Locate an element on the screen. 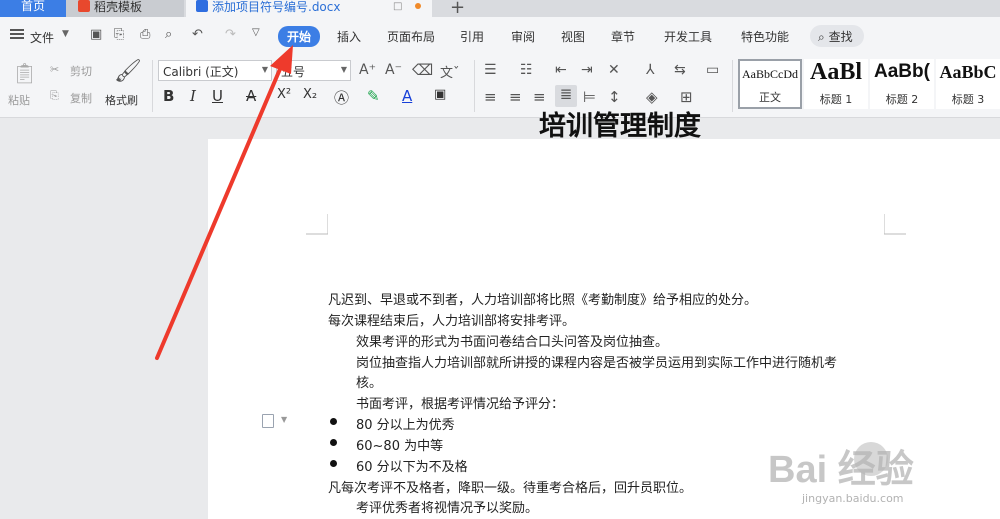 This screenshot has width=1000, height=519. tab-view: 视图 is located at coordinates (573, 36).